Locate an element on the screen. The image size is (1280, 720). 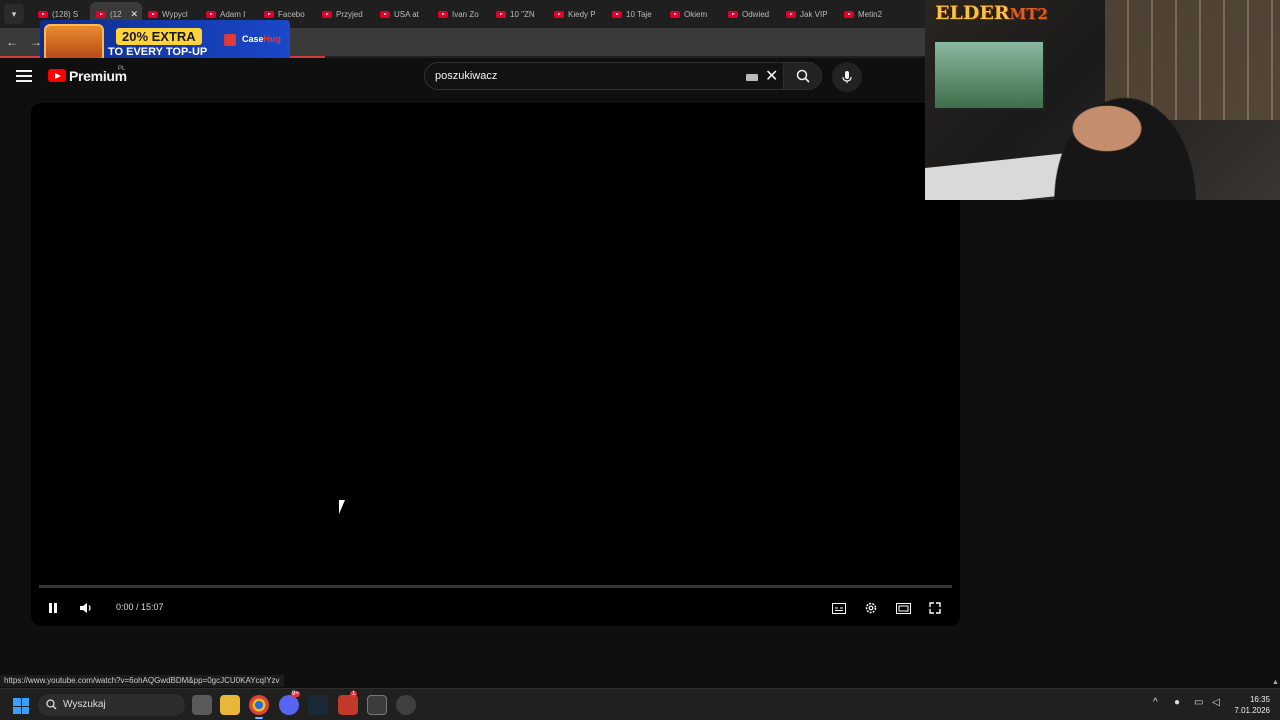
browser-tab: USA at is located at coordinates (403, 14).